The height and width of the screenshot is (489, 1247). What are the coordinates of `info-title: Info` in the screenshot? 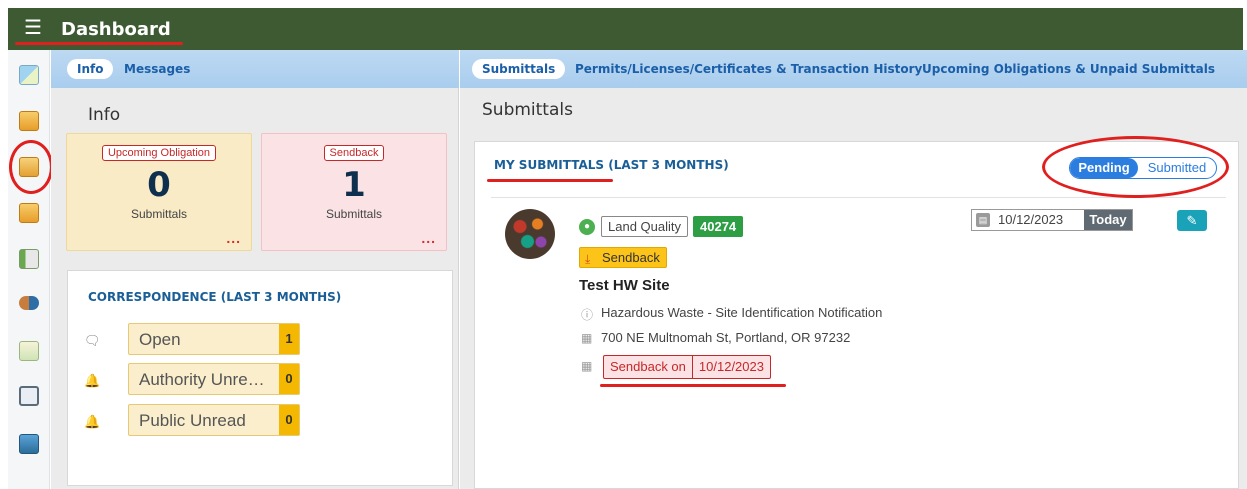 It's located at (104, 115).